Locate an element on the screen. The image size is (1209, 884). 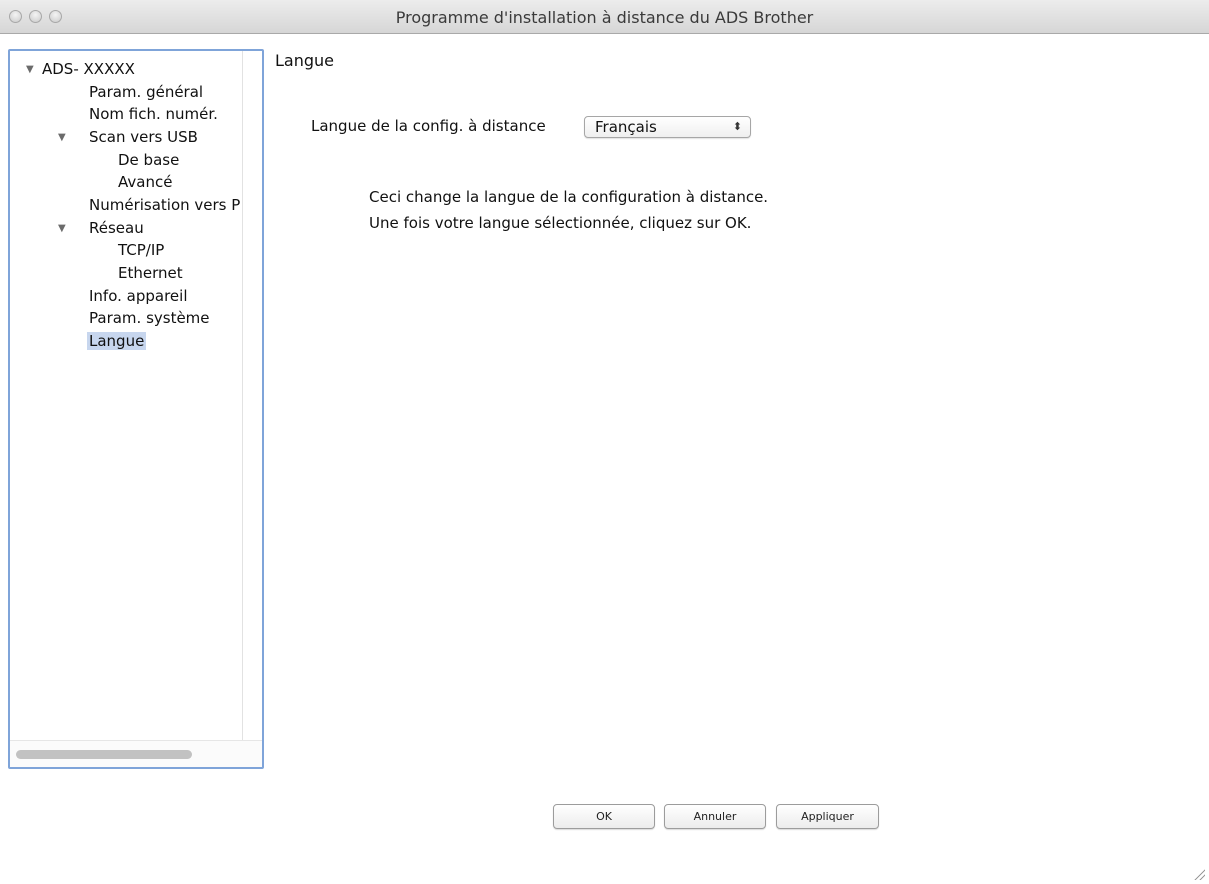
tree-item-label: ADS- XXXXX is located at coordinates (88, 69).